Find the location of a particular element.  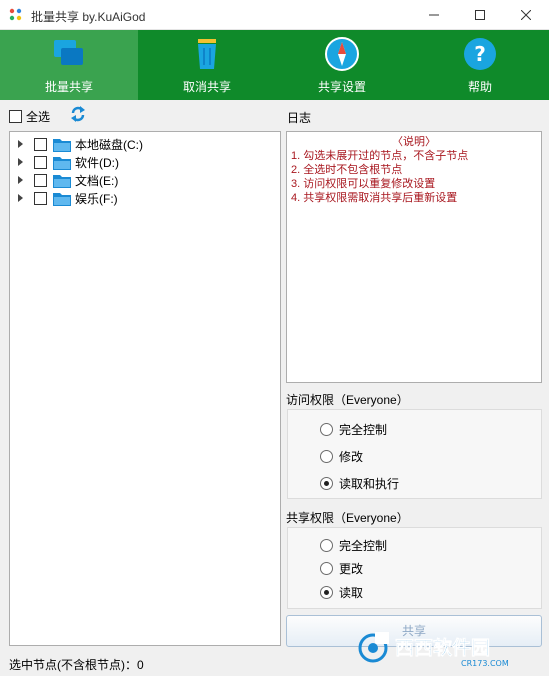

refresh-icon is located at coordinates (78, 114).